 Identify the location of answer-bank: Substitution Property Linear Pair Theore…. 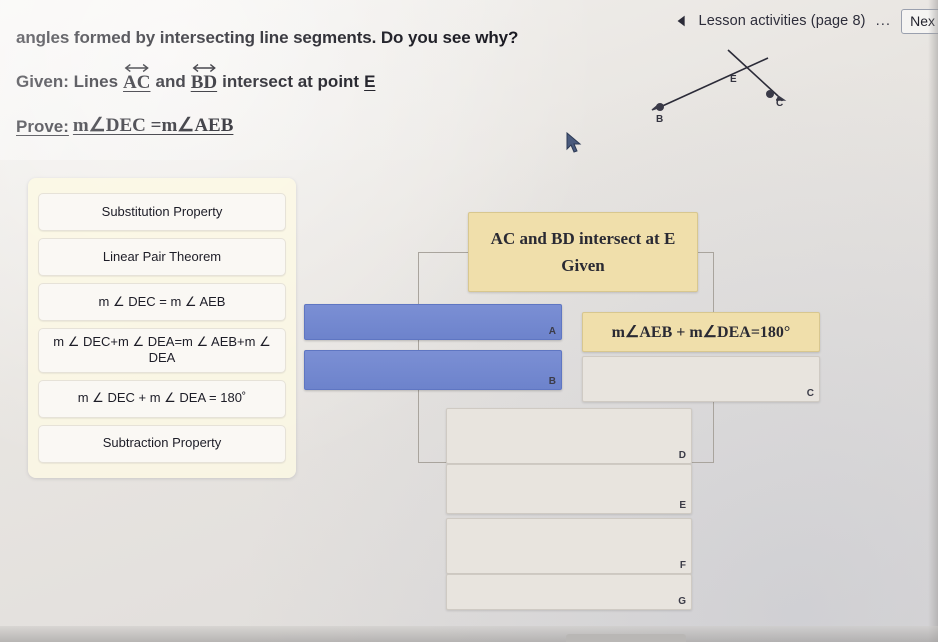
(162, 328).